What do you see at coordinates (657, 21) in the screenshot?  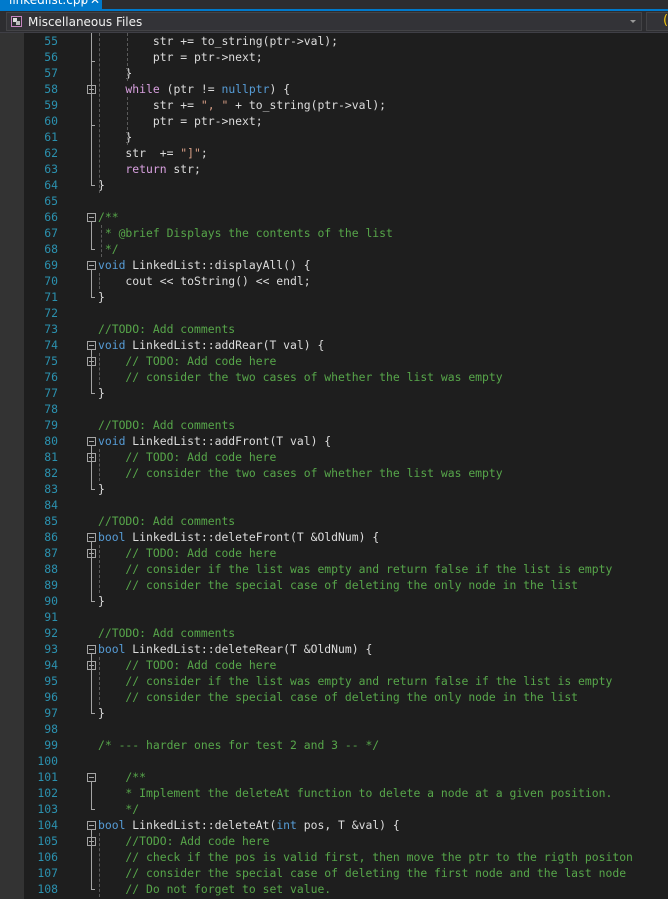 I see `scope-dropdown: (` at bounding box center [657, 21].